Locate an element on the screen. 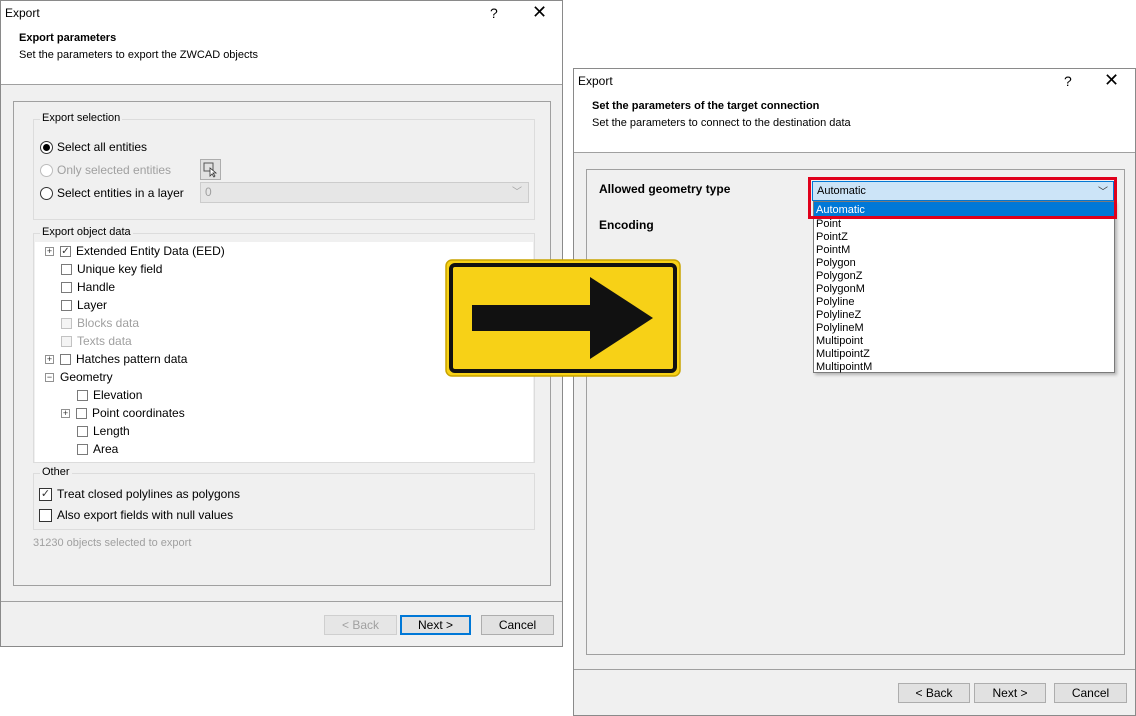 The image size is (1136, 716). tree-item-label: Blocks data is located at coordinates (108, 323).